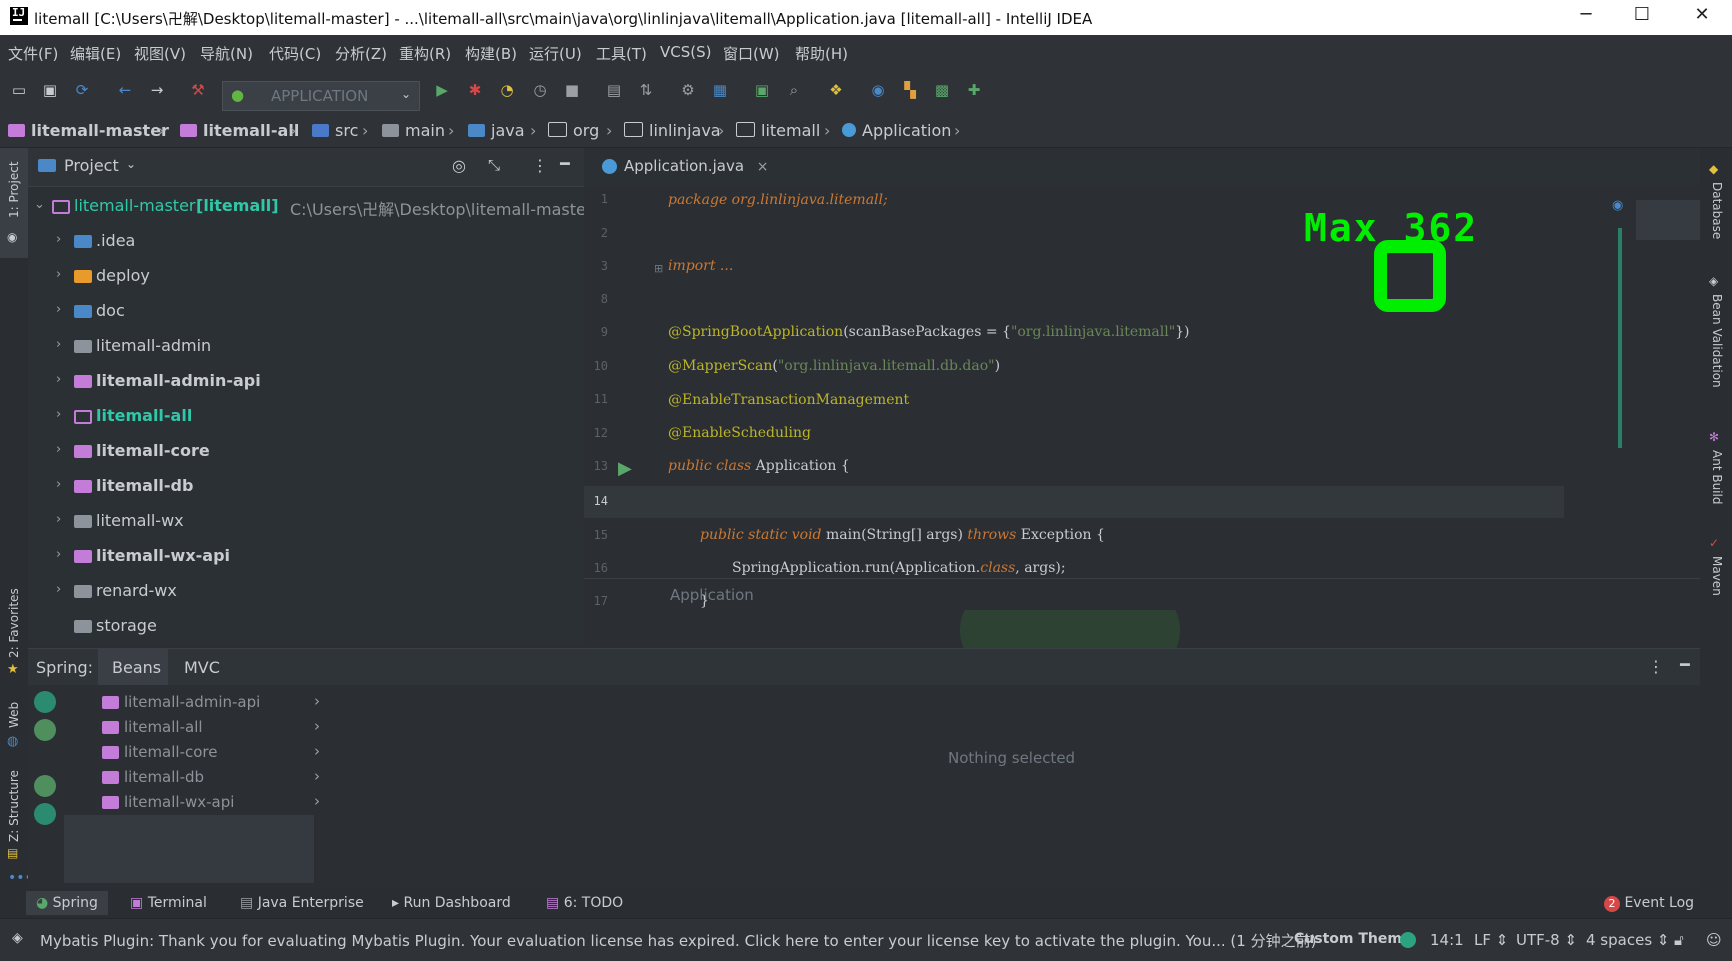  Describe the element at coordinates (836, 90) in the screenshot. I see `plugin-icon: ❖` at that location.